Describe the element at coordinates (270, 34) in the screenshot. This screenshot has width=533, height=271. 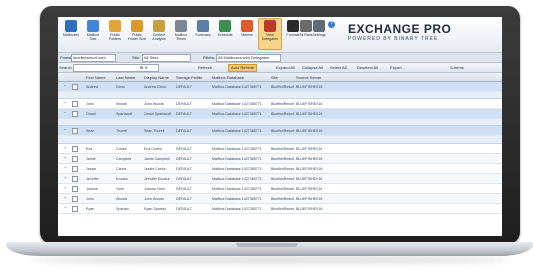
I see `ribbon-view-delegates-button: View Delegates` at that location.